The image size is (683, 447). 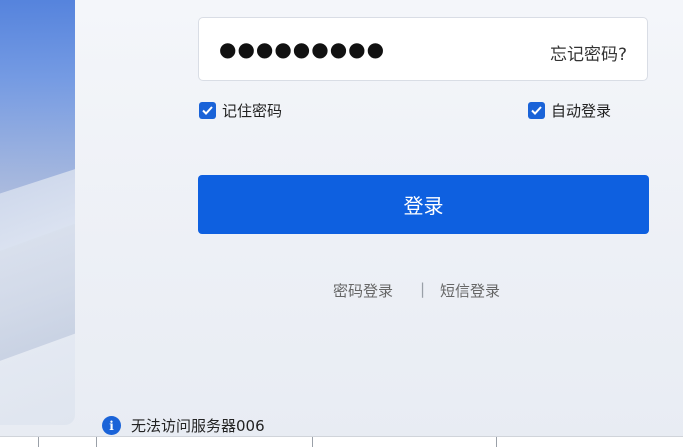 I want to click on auto-login-checkbox: 自动登录, so click(x=569, y=110).